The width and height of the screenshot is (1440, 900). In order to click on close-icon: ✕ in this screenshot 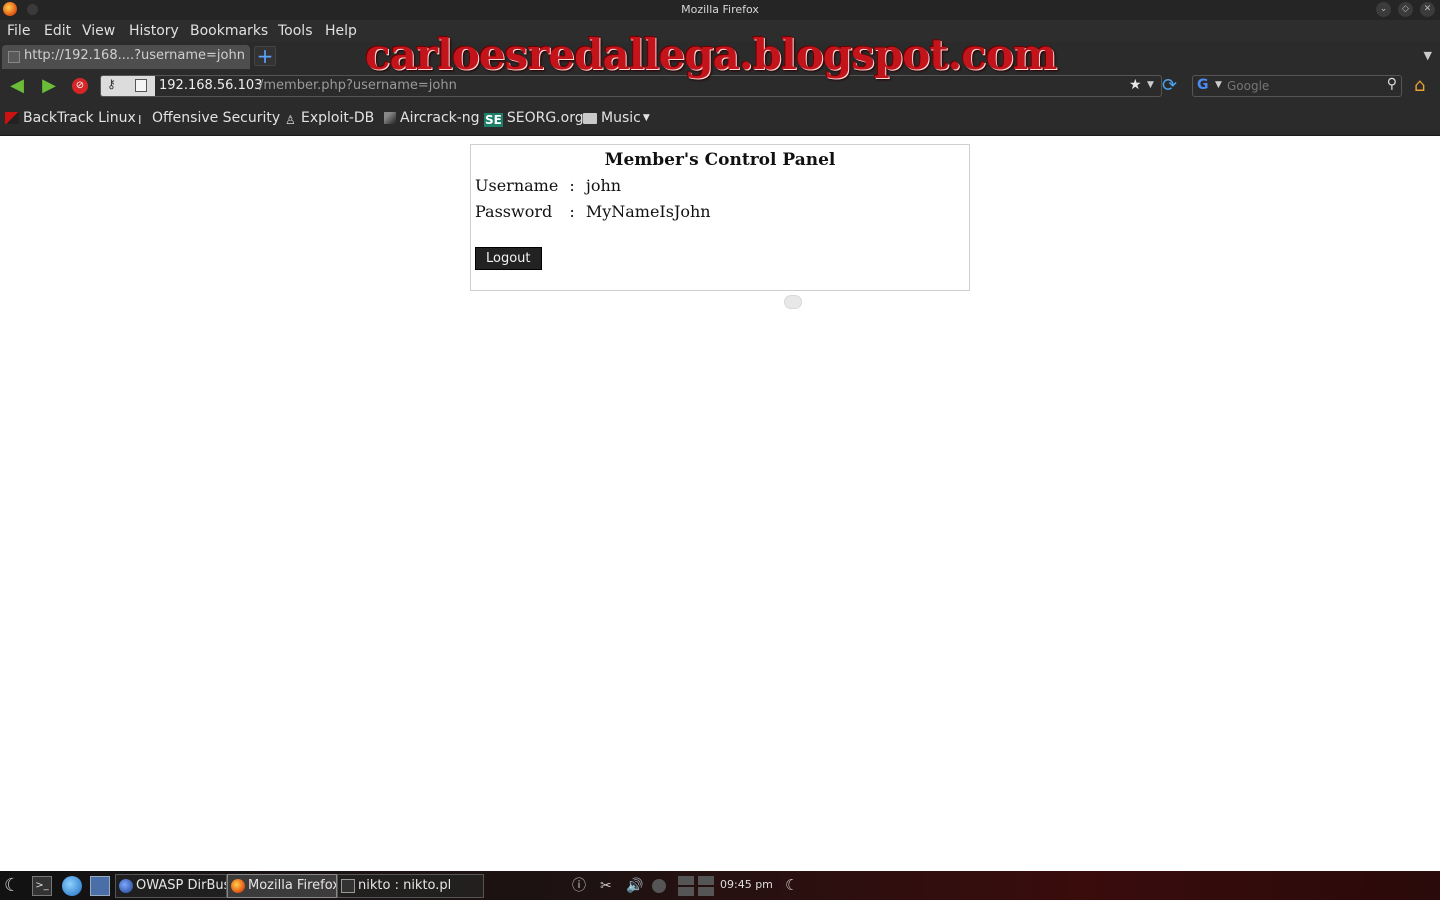, I will do `click(1427, 9)`.